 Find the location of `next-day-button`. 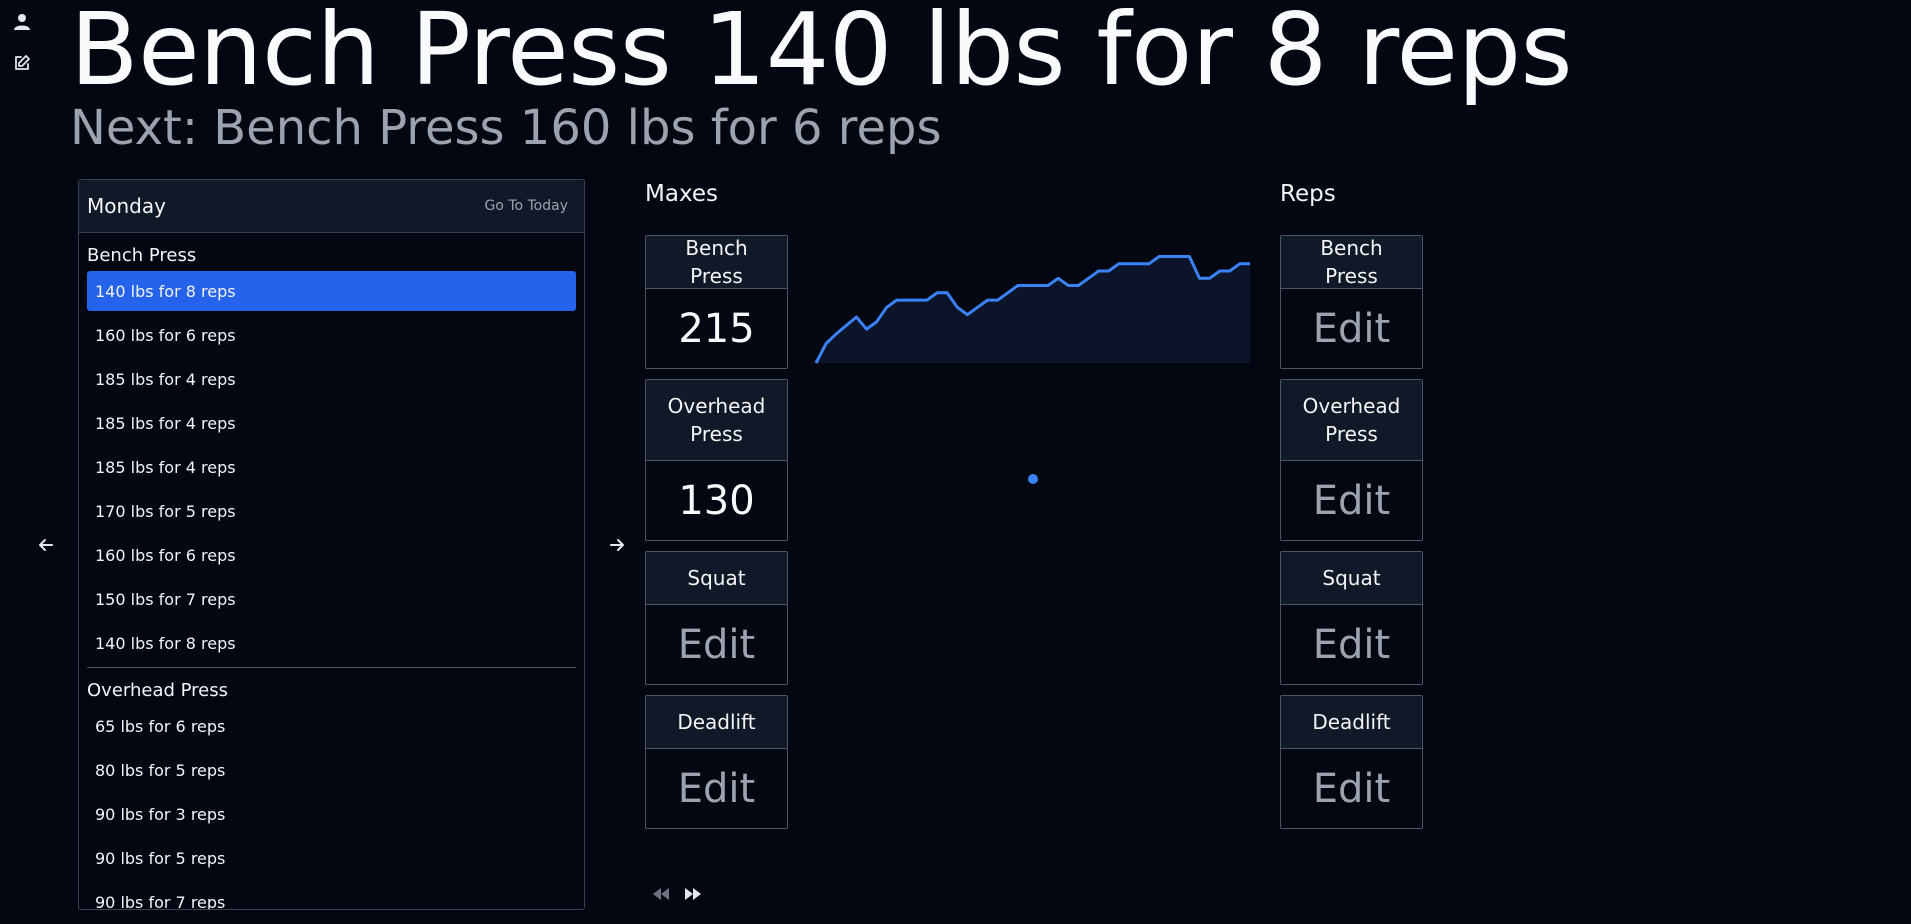

next-day-button is located at coordinates (617, 545).